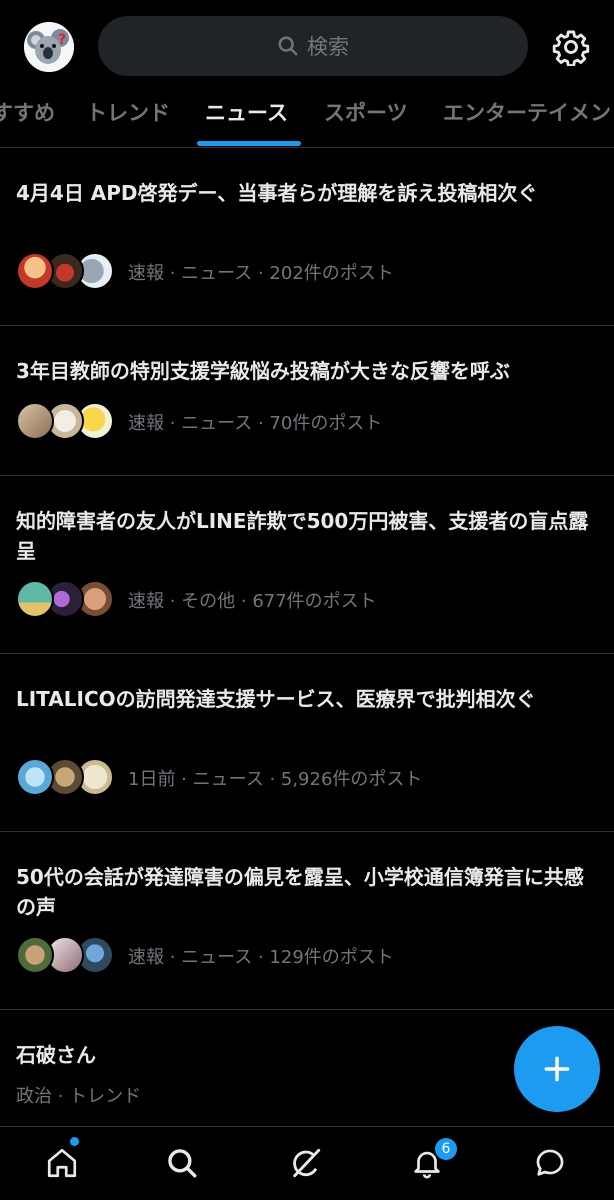 The width and height of the screenshot is (614, 1200). I want to click on news-meta-row: 速報 · ニュース · 129件のポスト, so click(205, 956).